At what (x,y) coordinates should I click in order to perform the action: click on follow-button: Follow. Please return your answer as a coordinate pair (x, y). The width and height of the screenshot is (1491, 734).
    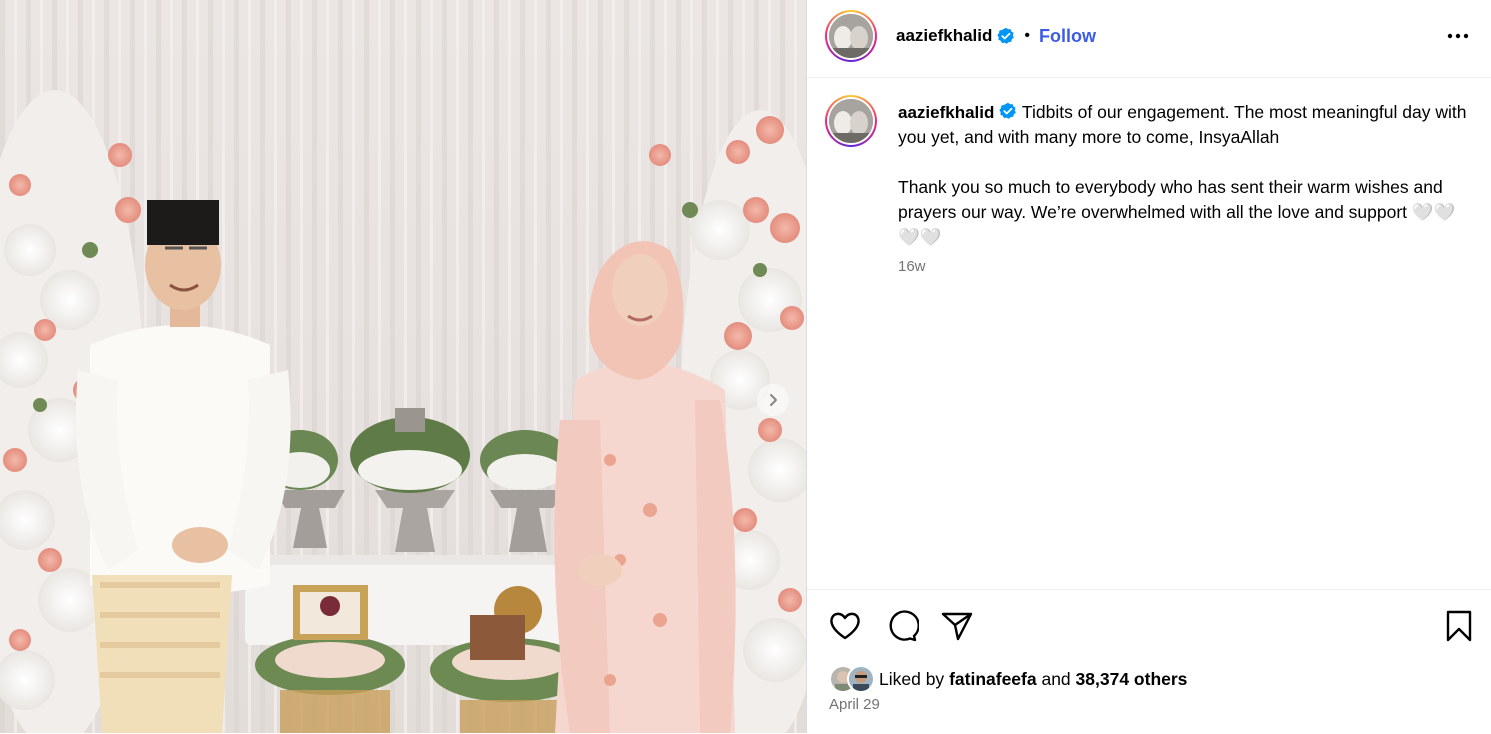
    Looking at the image, I should click on (1067, 36).